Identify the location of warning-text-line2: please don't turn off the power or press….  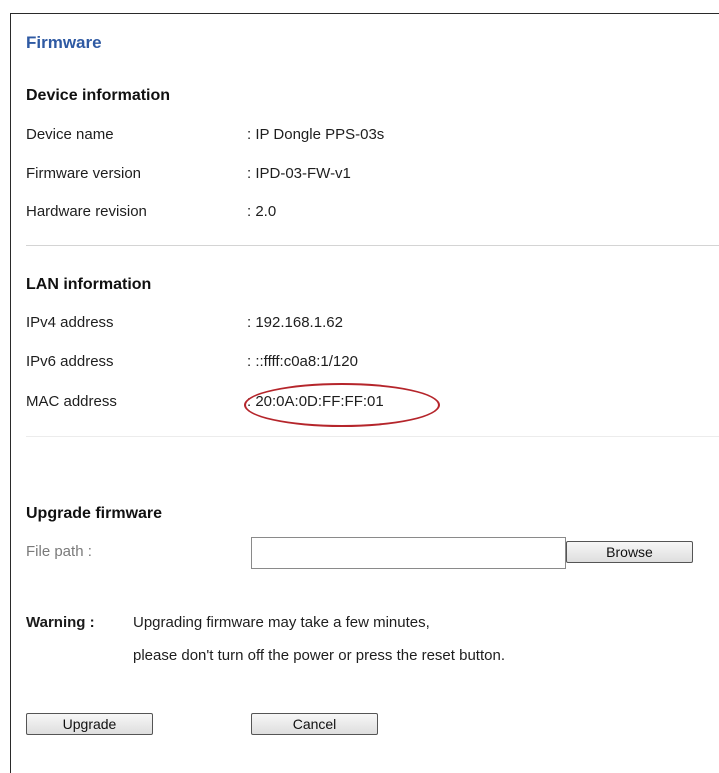
(319, 655).